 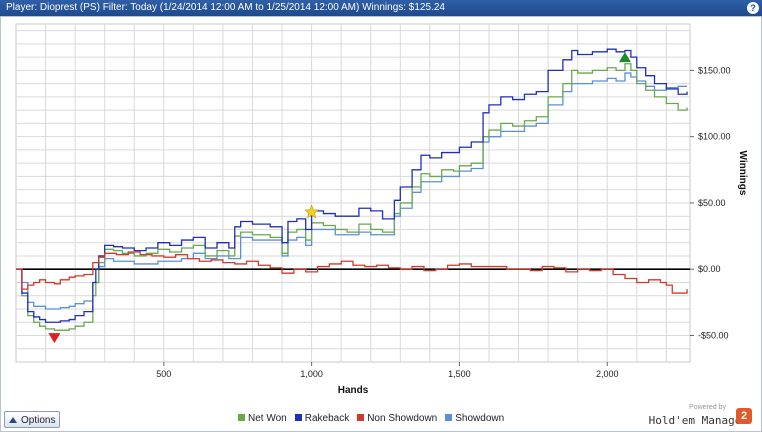 What do you see at coordinates (714, 137) in the screenshot?
I see `y-tick-label: $100.00` at bounding box center [714, 137].